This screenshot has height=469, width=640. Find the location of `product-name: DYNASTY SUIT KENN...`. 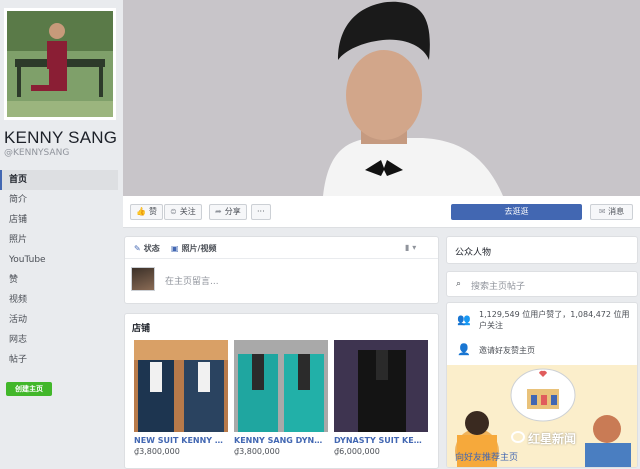

product-name: DYNASTY SUIT KENN... is located at coordinates (381, 440).